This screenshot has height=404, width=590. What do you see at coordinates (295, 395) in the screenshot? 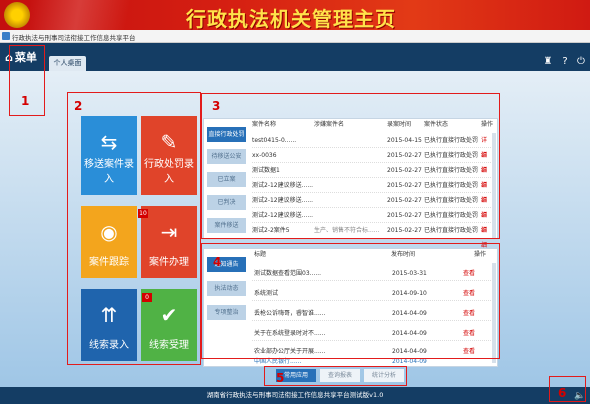
I see `footer: 湖南省行政执法与刑事司法衔接工作信息共享平台测试版v1.0` at bounding box center [295, 395].